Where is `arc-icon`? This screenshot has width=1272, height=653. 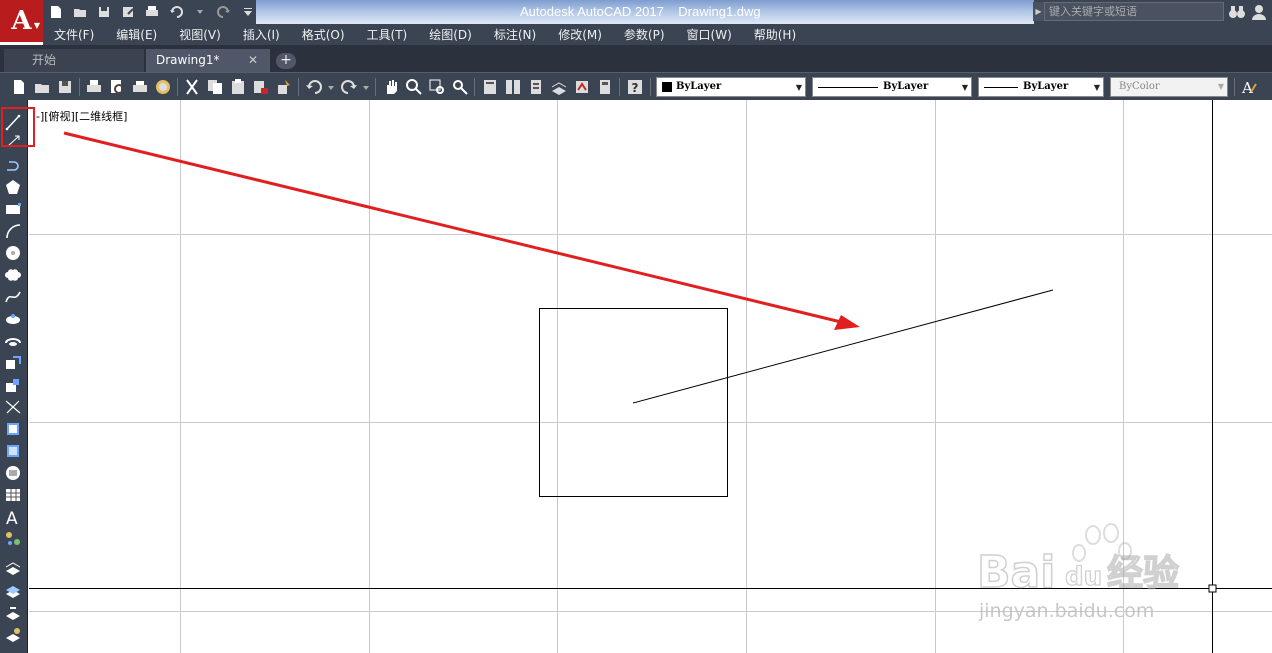 arc-icon is located at coordinates (13, 231).